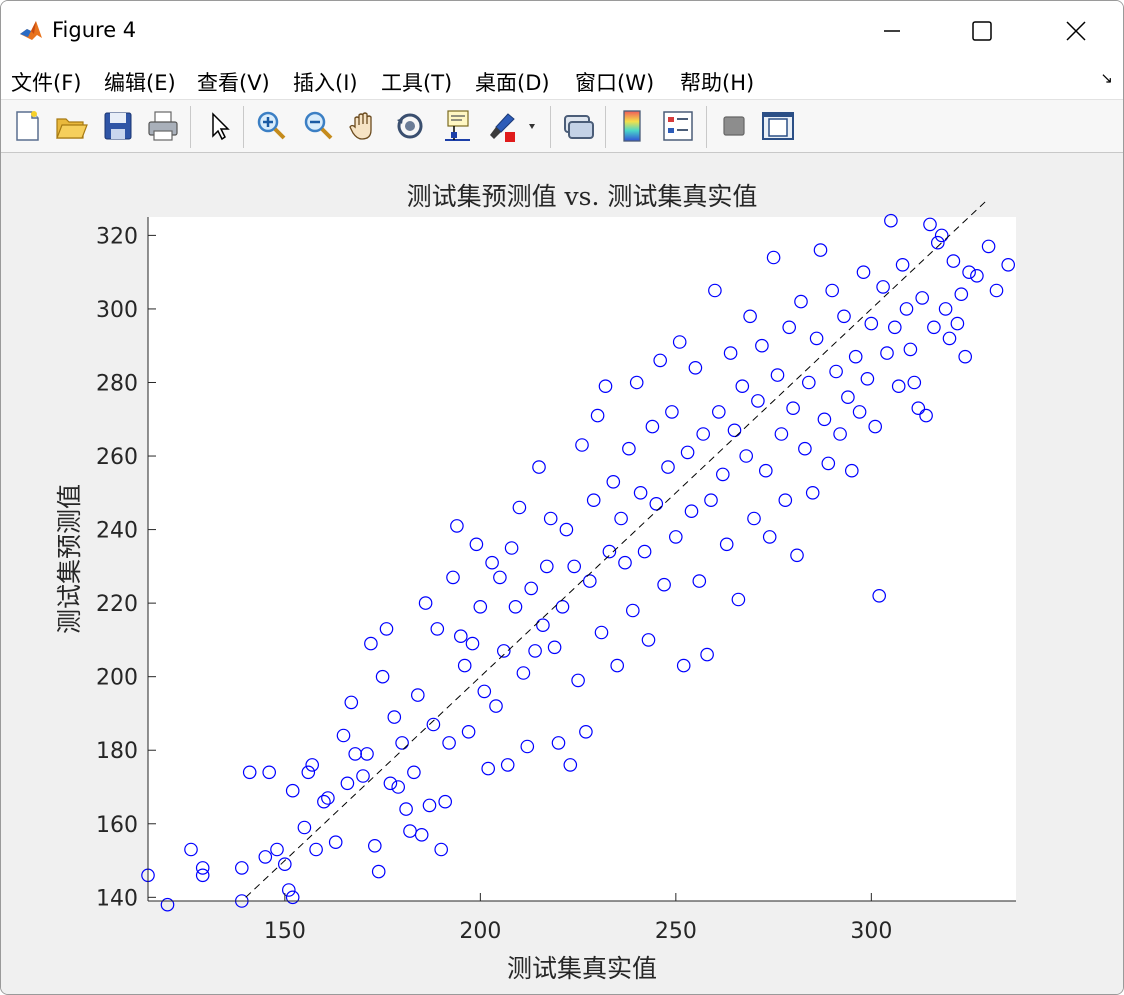  I want to click on hide-plot-tools-button, so click(734, 126).